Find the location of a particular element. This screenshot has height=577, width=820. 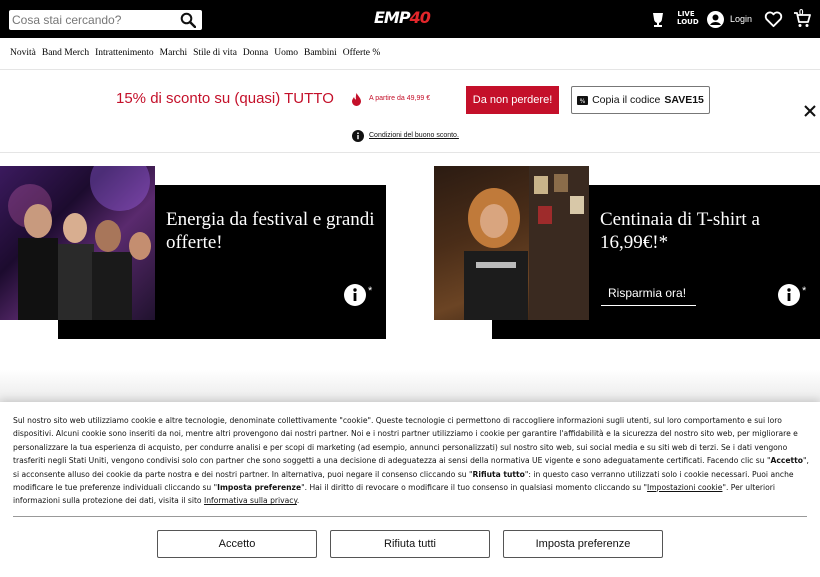

nav-item-stile-di-vita: Stile di vita is located at coordinates (215, 53).